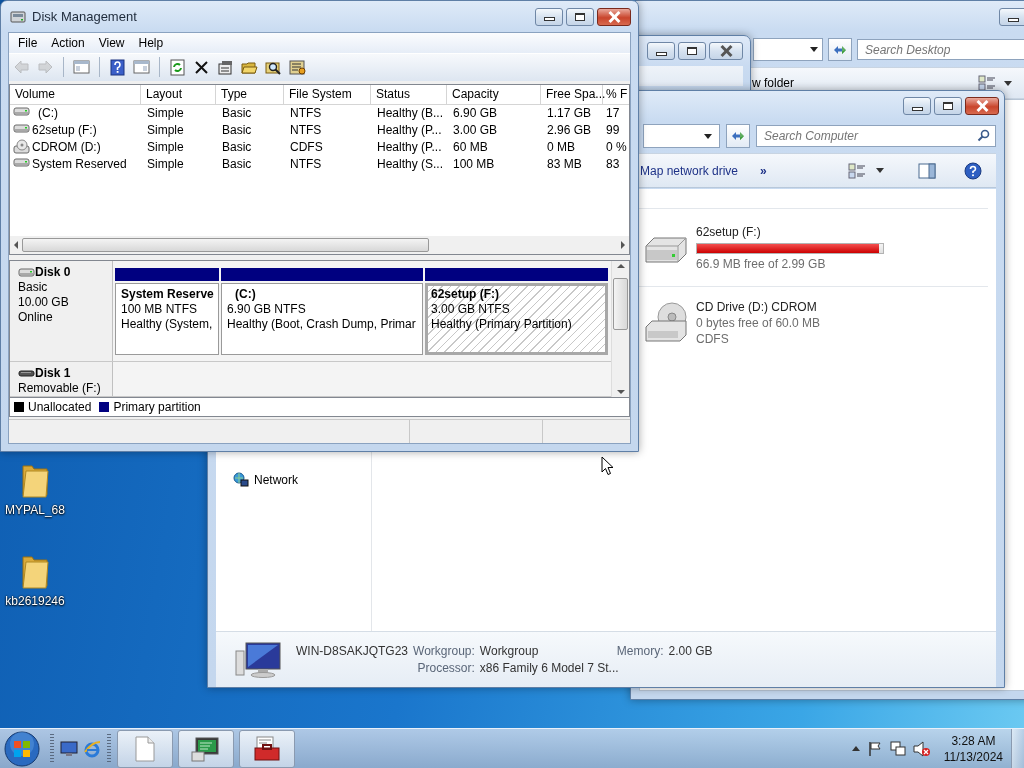  Describe the element at coordinates (690, 651) in the screenshot. I see `detail-value: 2.00 GB` at that location.